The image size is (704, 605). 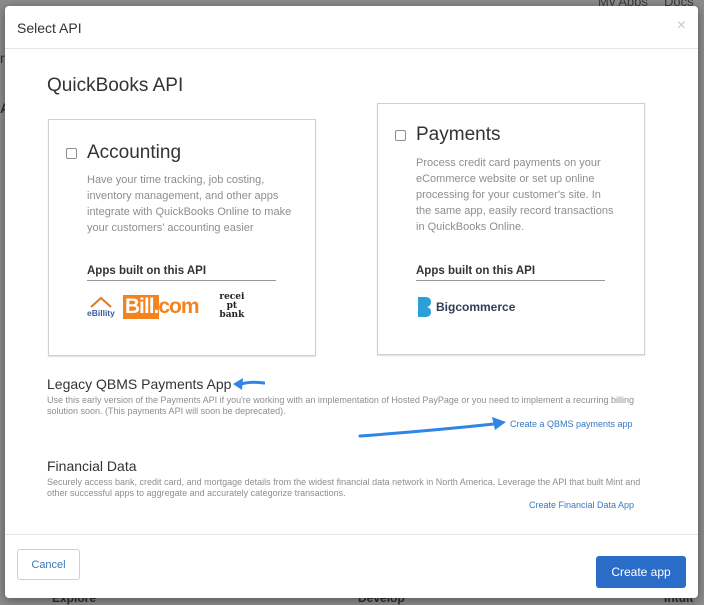 What do you see at coordinates (161, 306) in the screenshot?
I see `bill-com-logo: Bill.com` at bounding box center [161, 306].